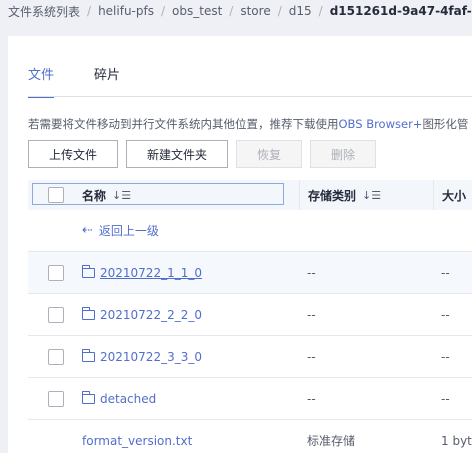 The width and height of the screenshot is (472, 453). Describe the element at coordinates (255, 11) in the screenshot. I see `breadcrumb-item-store: store` at that location.